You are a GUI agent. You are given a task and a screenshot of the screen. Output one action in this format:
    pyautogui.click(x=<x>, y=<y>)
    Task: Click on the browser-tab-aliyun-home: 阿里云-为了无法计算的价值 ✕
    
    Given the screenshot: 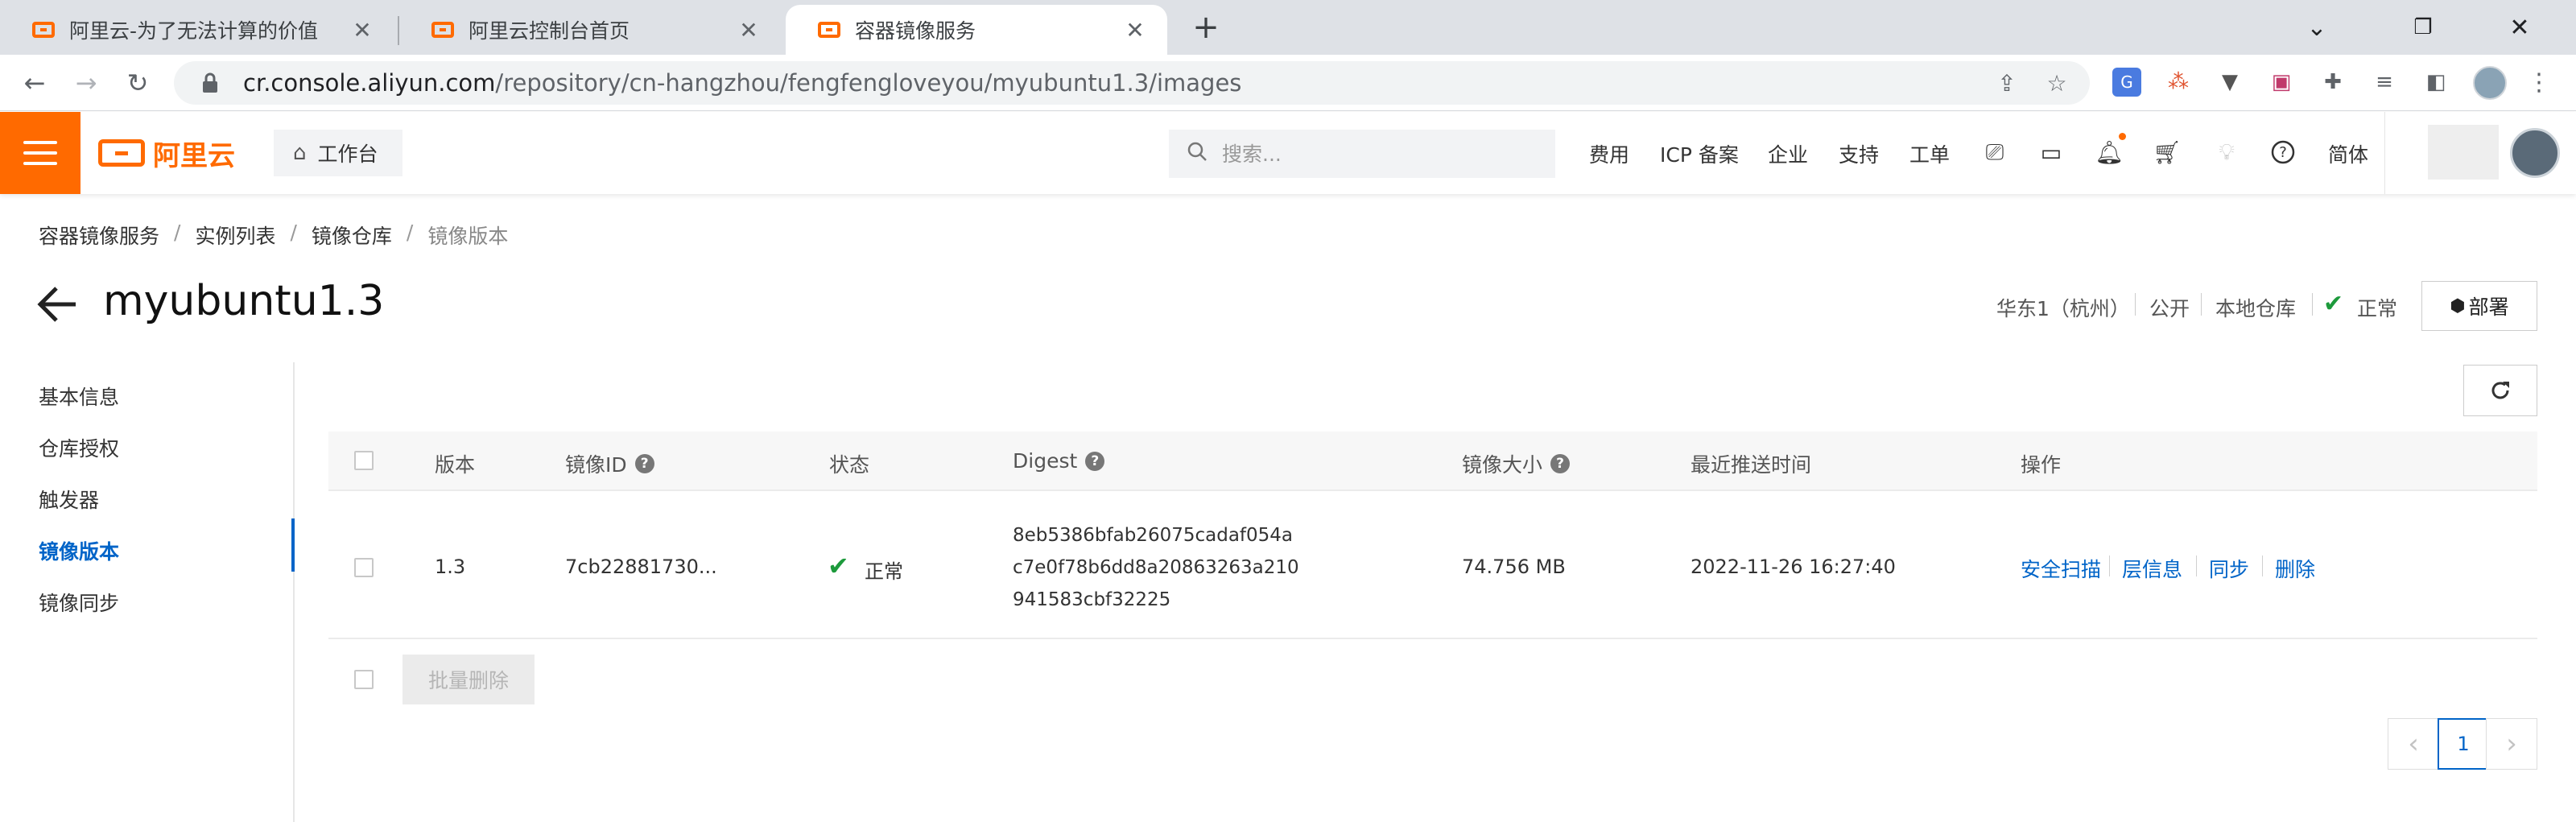 What is the action you would take?
    pyautogui.click(x=197, y=30)
    